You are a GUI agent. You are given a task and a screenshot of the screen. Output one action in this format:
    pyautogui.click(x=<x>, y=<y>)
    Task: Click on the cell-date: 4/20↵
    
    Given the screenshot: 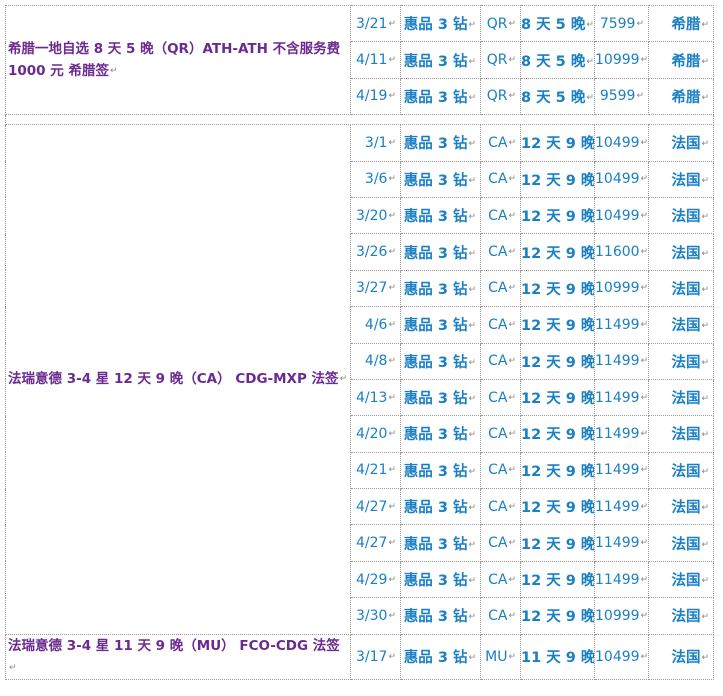 What is the action you would take?
    pyautogui.click(x=375, y=434)
    